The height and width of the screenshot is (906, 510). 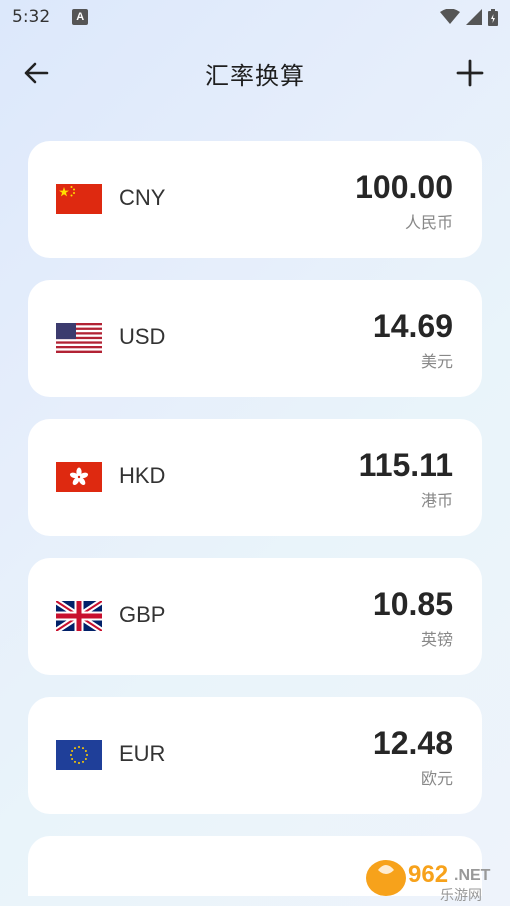 I want to click on currency-card-gbp: GBP 10.85 英镑, so click(x=255, y=616).